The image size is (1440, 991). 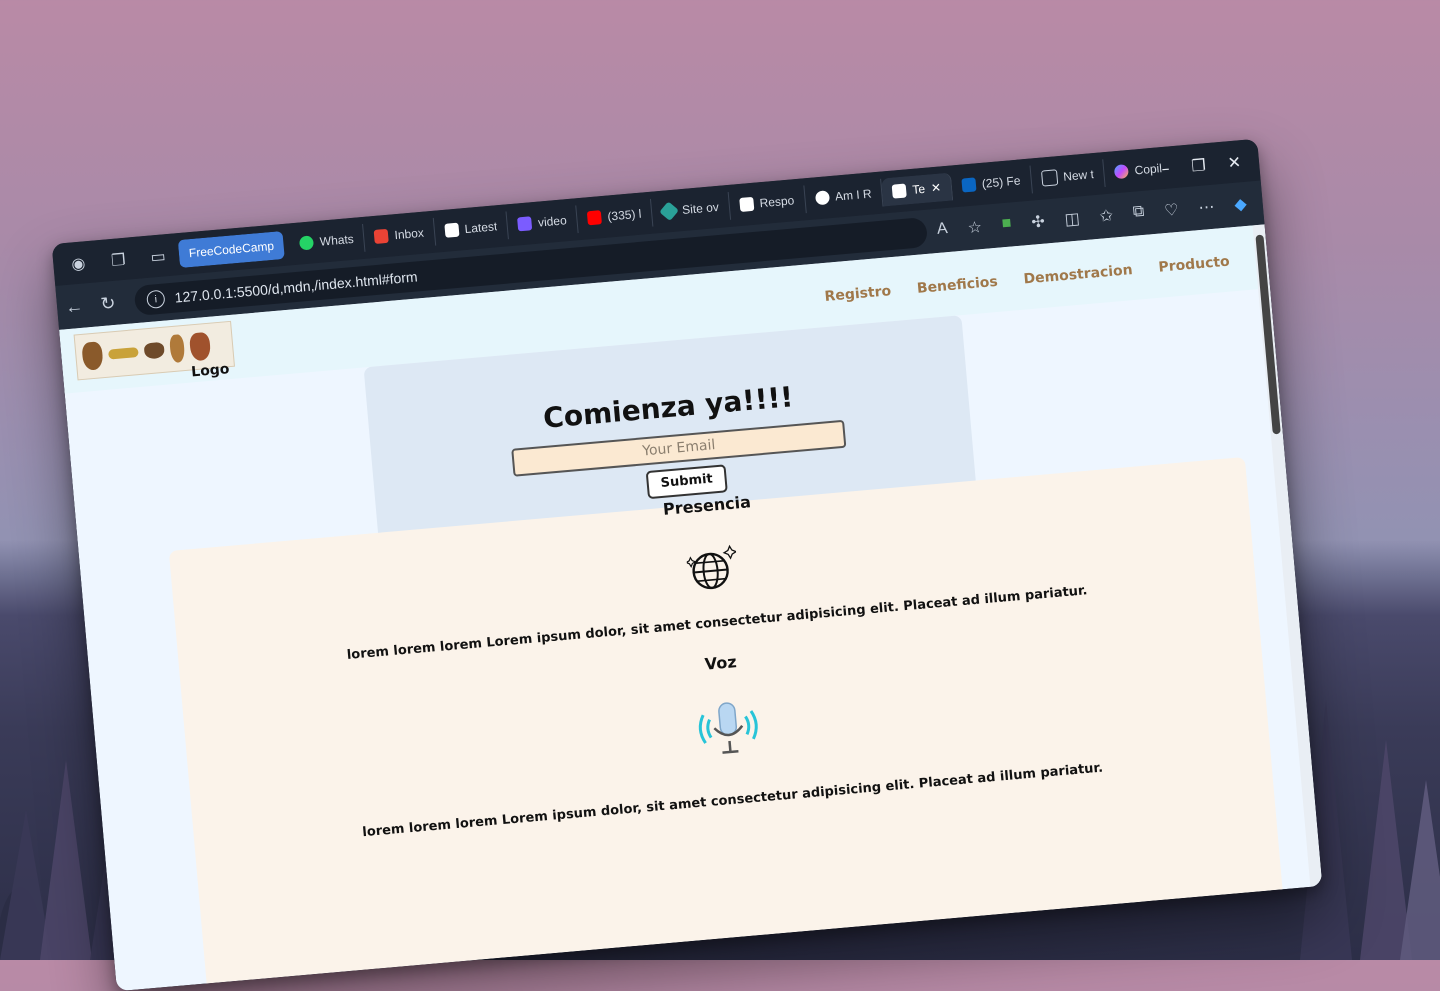 I want to click on tab: Whats, so click(x=327, y=241).